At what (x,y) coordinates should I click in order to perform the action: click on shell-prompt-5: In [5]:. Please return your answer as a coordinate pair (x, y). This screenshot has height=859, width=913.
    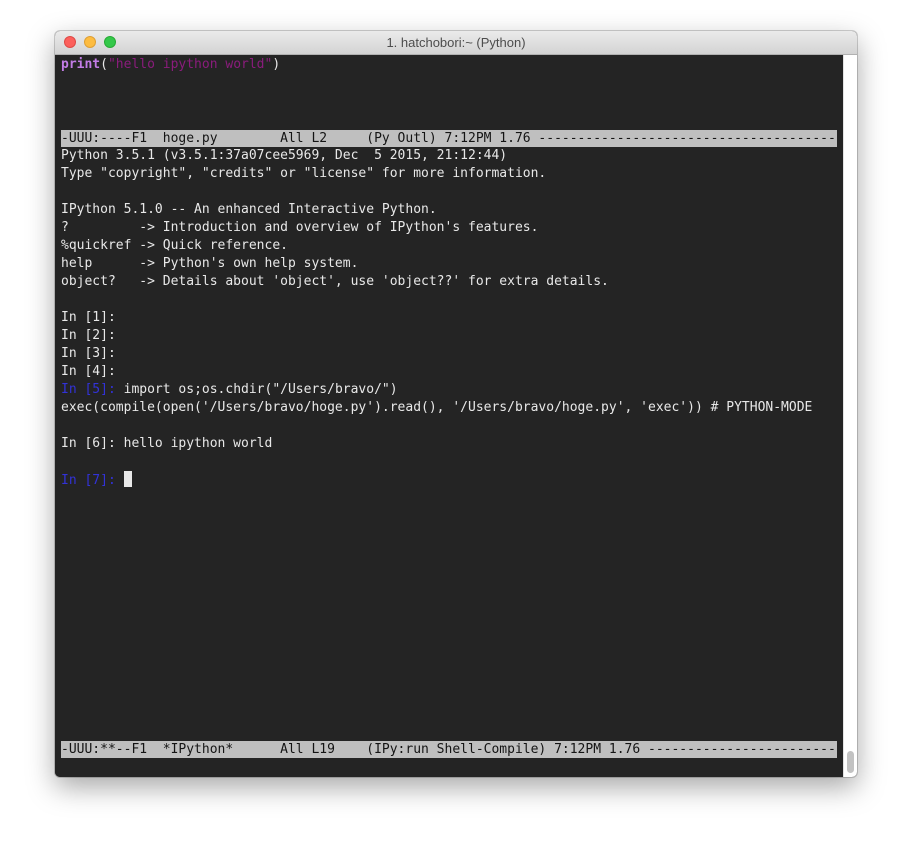
    Looking at the image, I should click on (88, 389).